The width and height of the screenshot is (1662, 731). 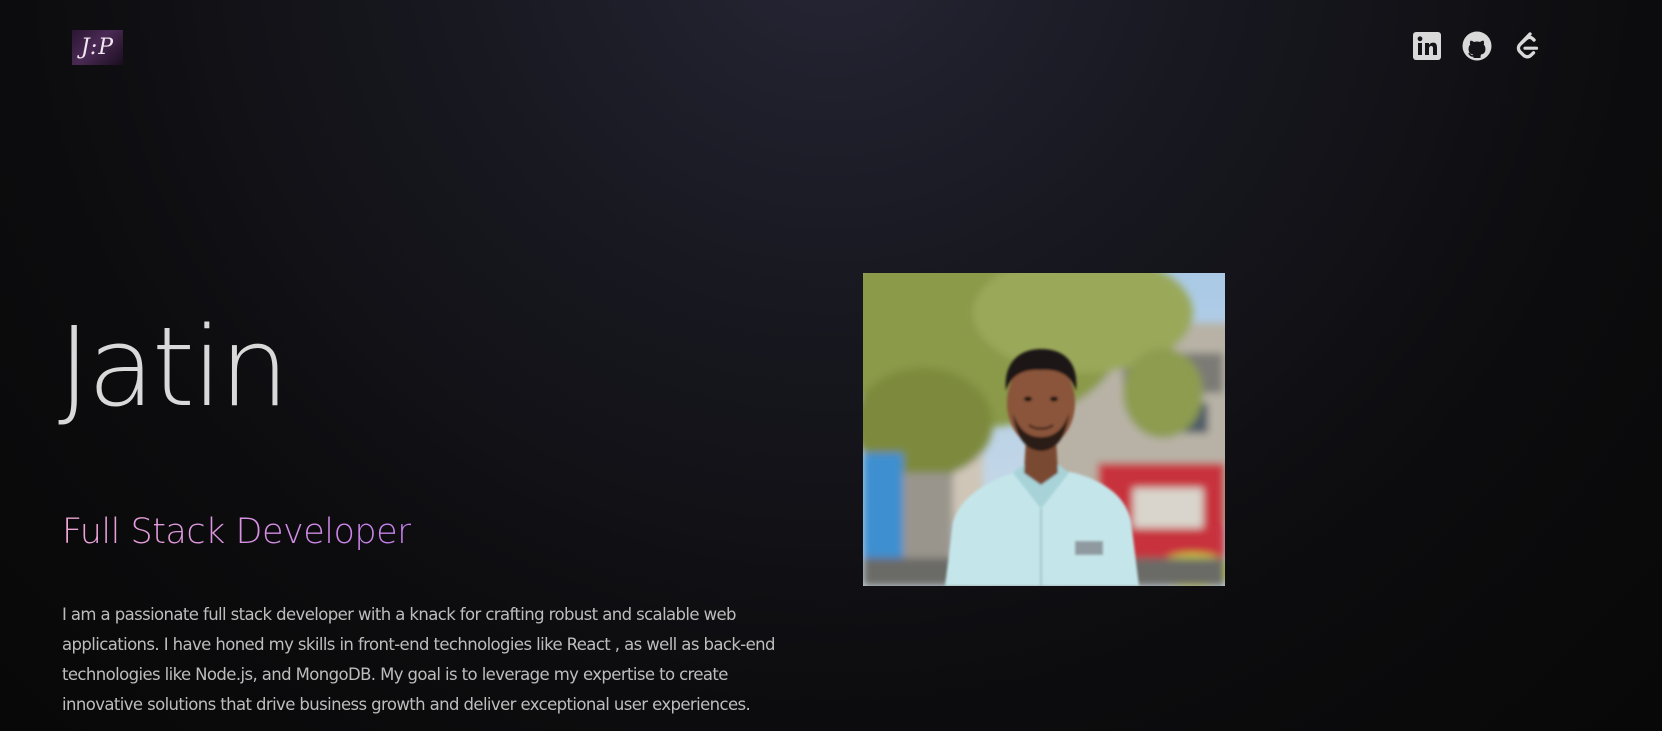 I want to click on linkedin-icon, so click(x=1427, y=46).